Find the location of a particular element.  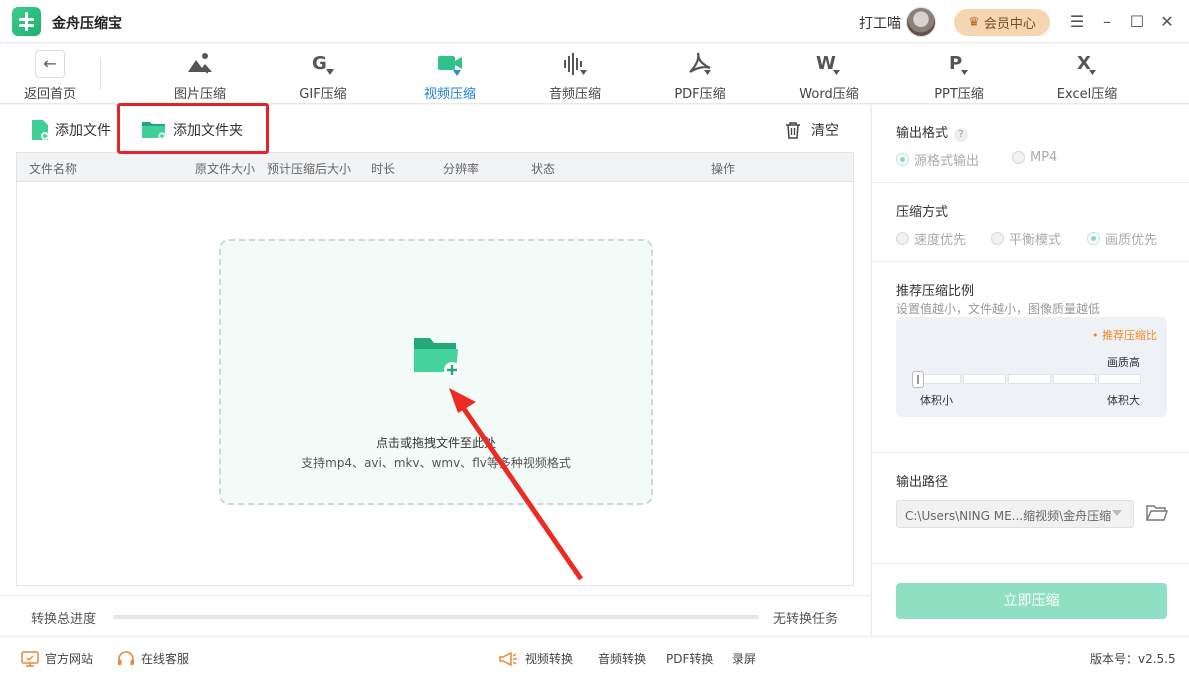

close-icon: ✕ is located at coordinates (1167, 22).